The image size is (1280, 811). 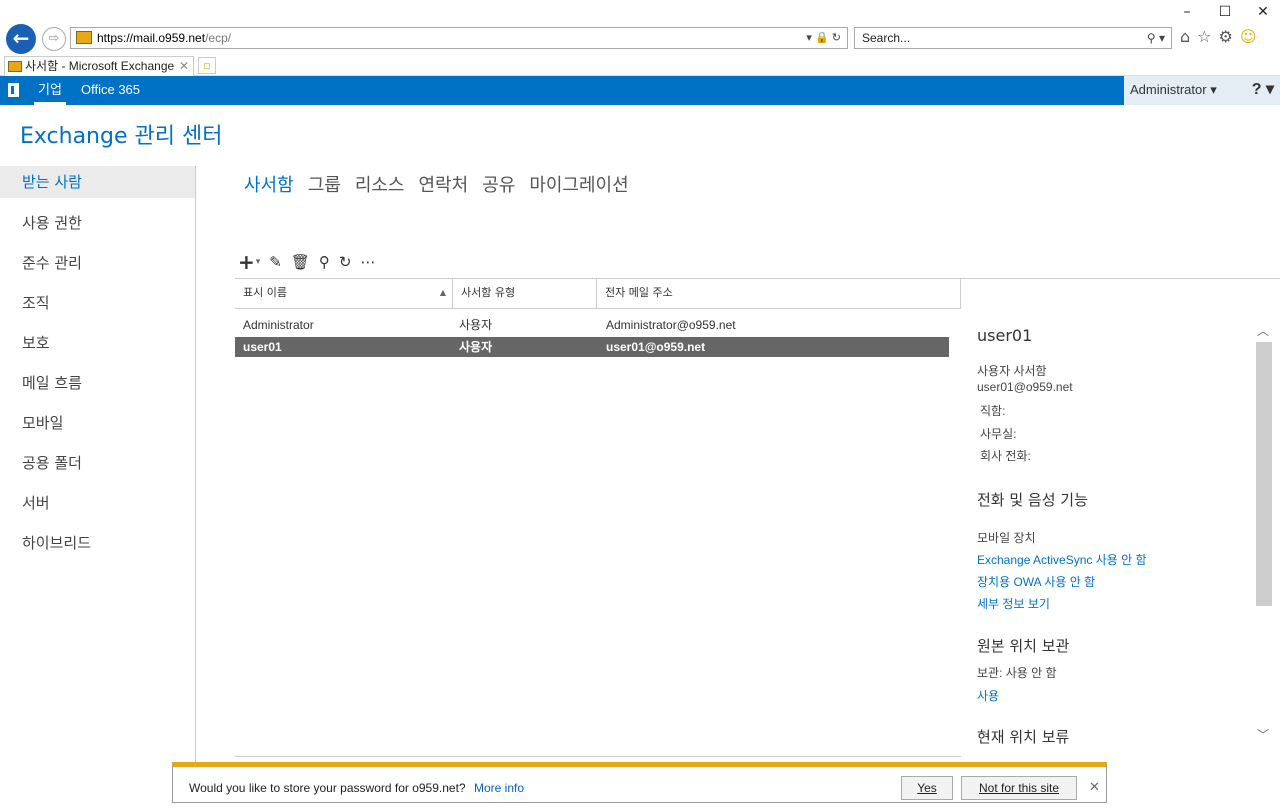 I want to click on close-window-button: ✕, so click(x=1263, y=12).